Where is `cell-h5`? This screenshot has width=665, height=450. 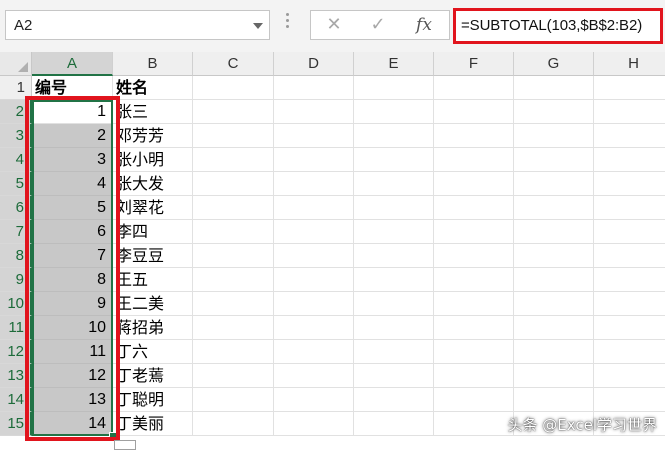
cell-h5 is located at coordinates (629, 184).